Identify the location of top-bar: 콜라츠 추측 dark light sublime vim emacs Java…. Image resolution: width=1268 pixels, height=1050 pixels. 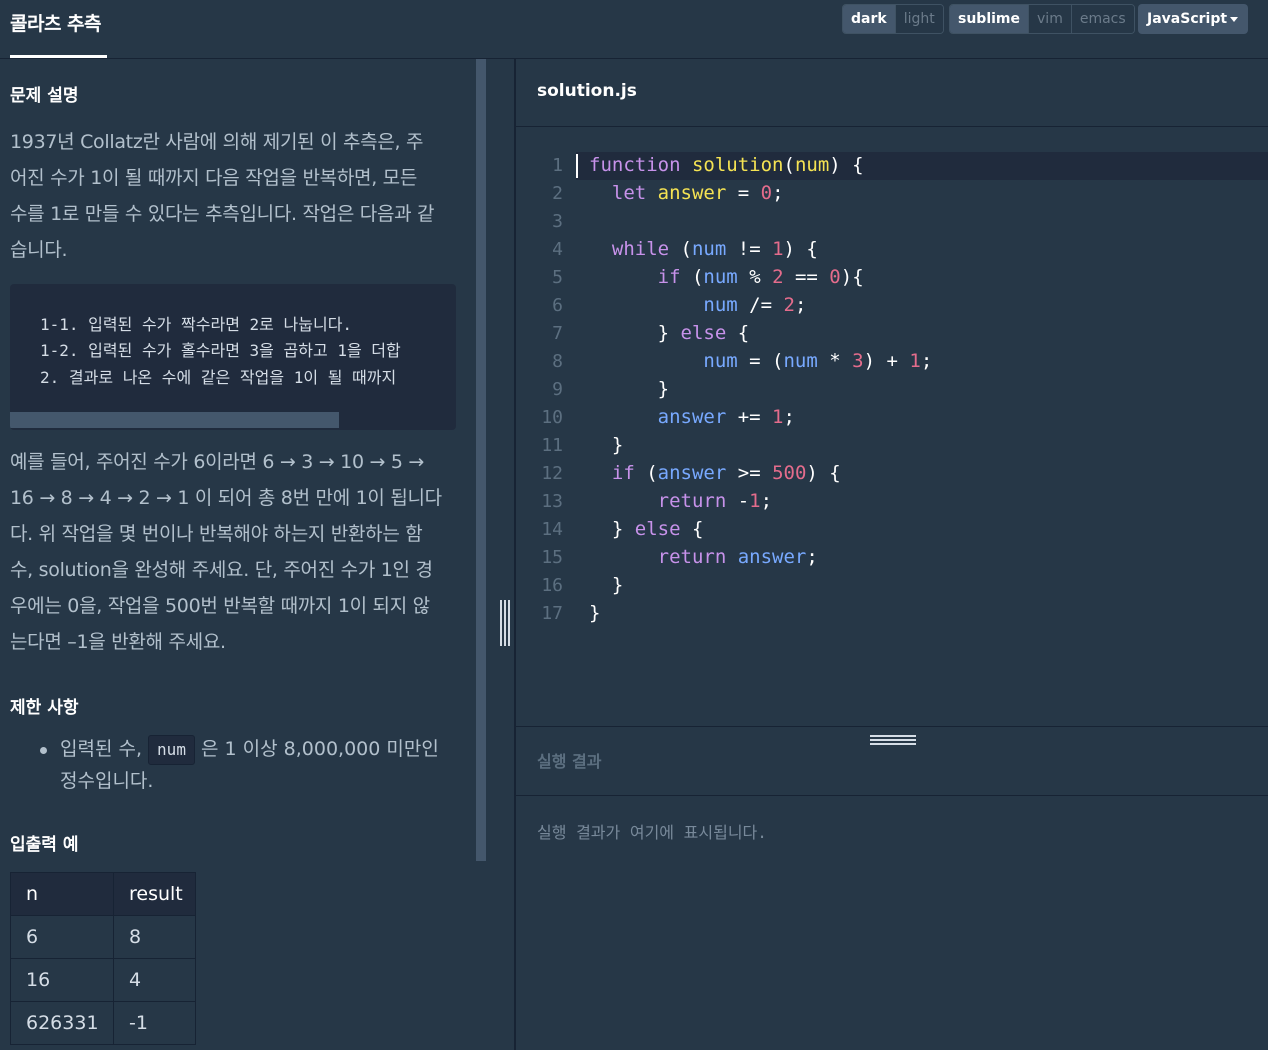
(634, 29).